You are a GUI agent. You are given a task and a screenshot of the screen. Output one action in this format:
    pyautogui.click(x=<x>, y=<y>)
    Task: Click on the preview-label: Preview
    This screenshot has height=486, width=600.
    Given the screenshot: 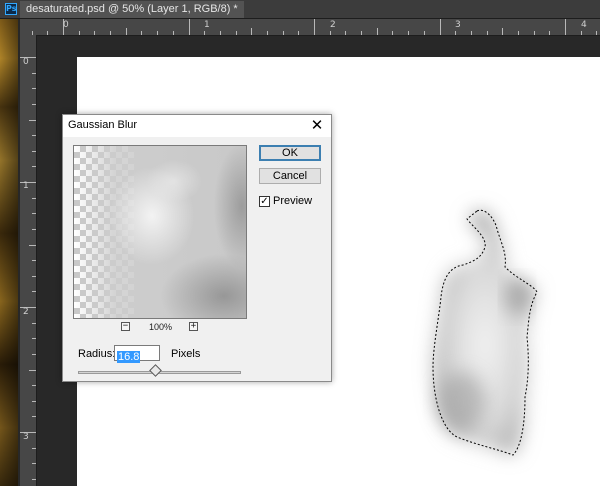 What is the action you would take?
    pyautogui.click(x=293, y=201)
    